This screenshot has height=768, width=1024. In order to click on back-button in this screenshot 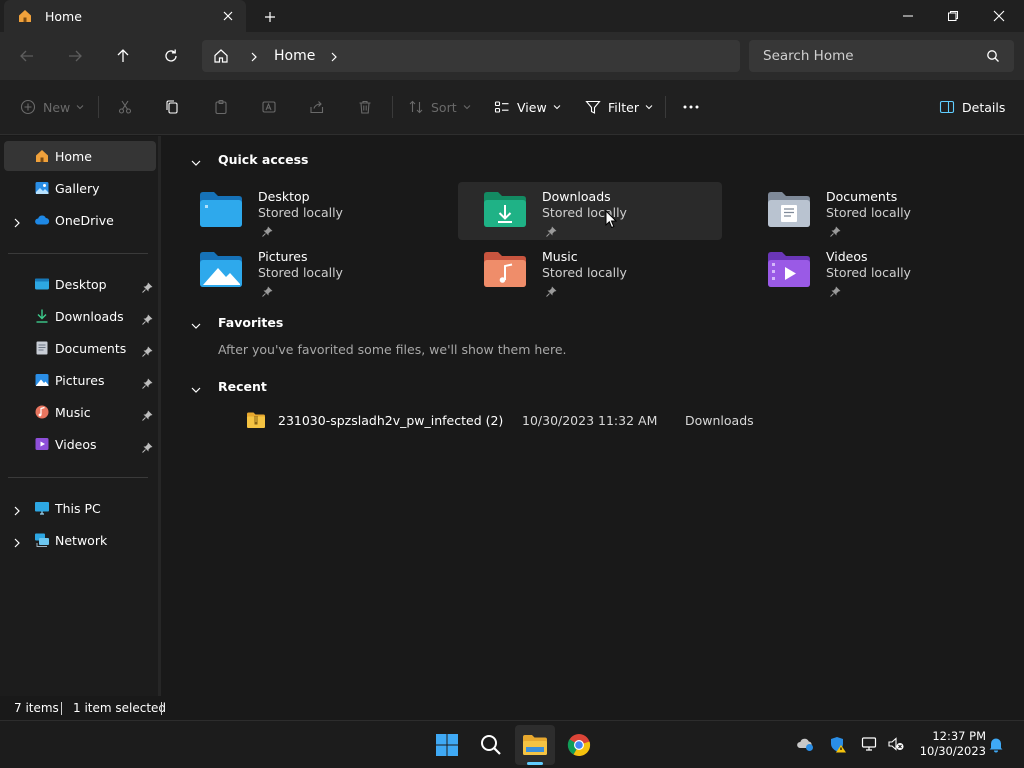, I will do `click(27, 56)`.